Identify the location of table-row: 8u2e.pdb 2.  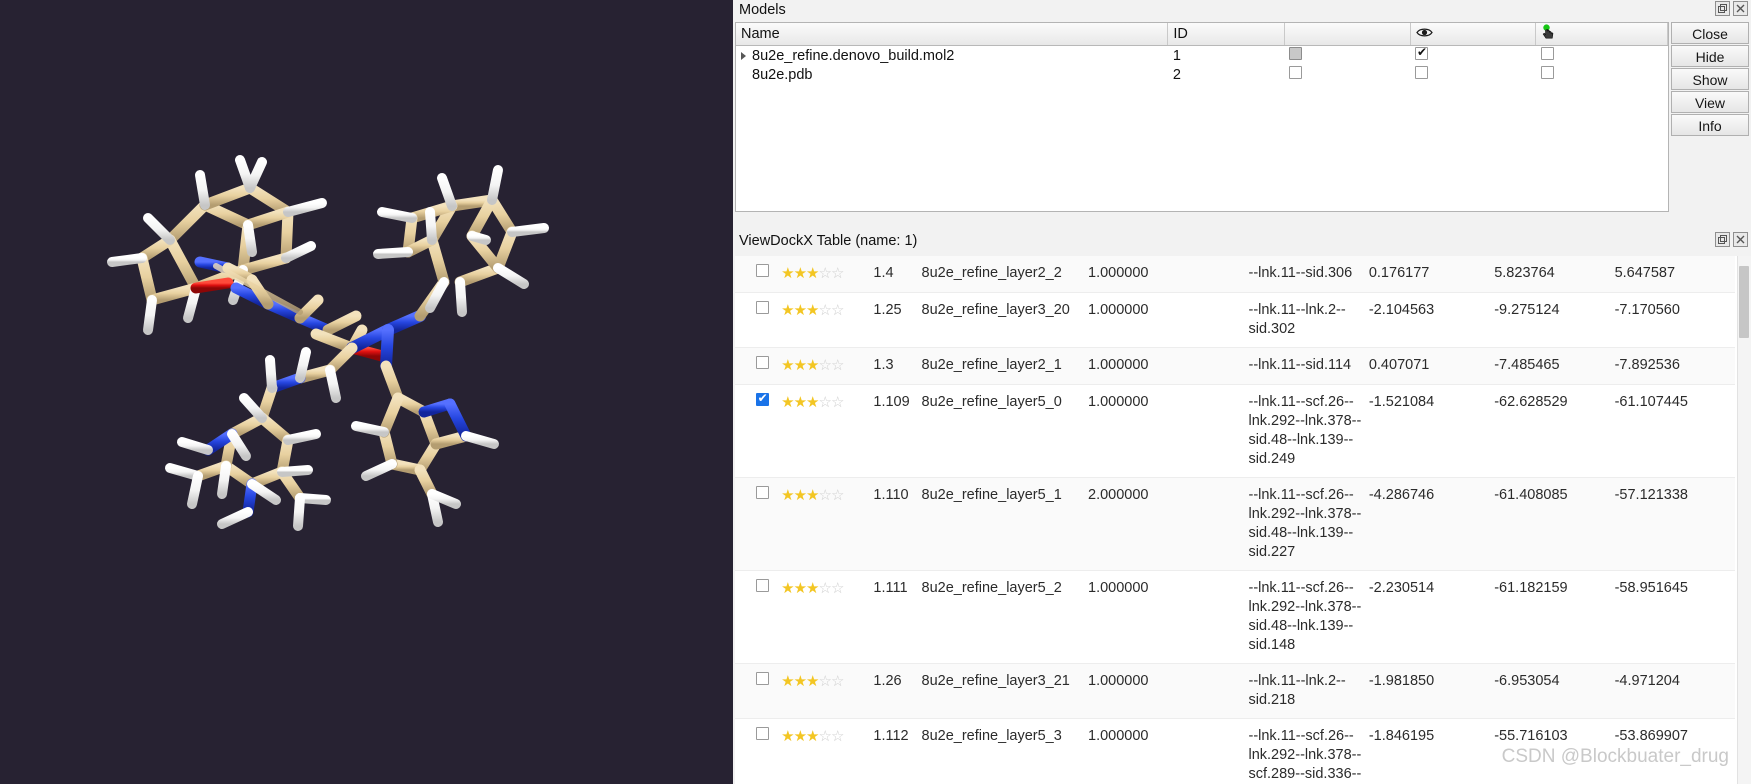
(1202, 74).